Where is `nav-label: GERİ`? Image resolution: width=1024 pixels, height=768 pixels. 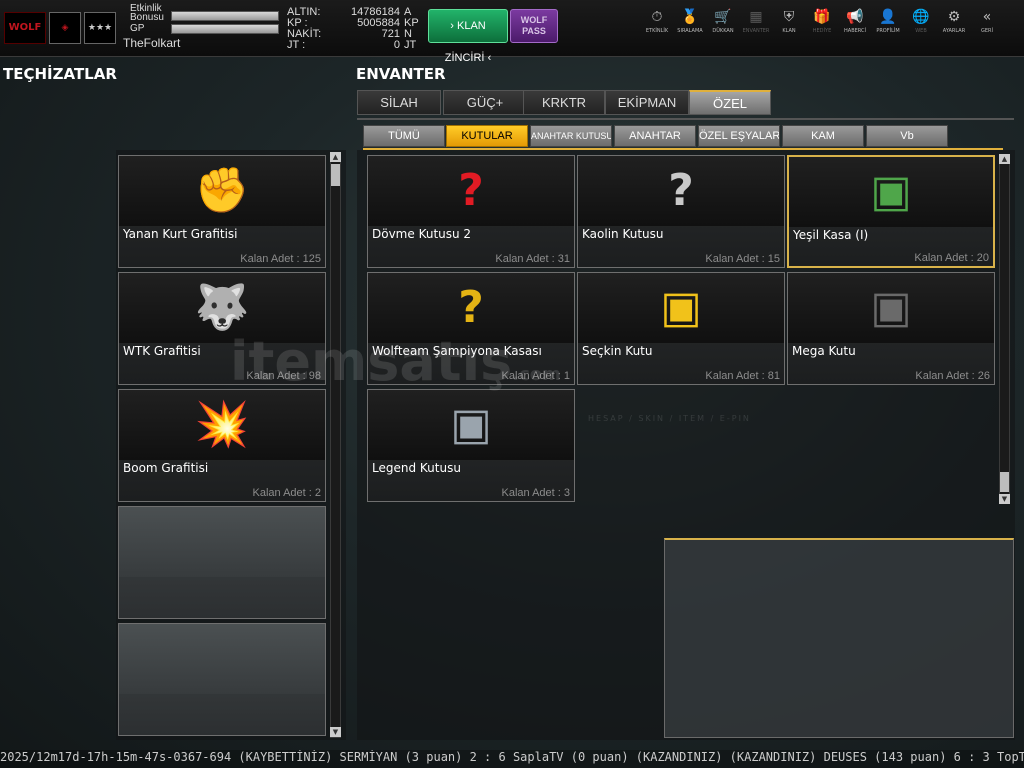 nav-label: GERİ is located at coordinates (987, 31).